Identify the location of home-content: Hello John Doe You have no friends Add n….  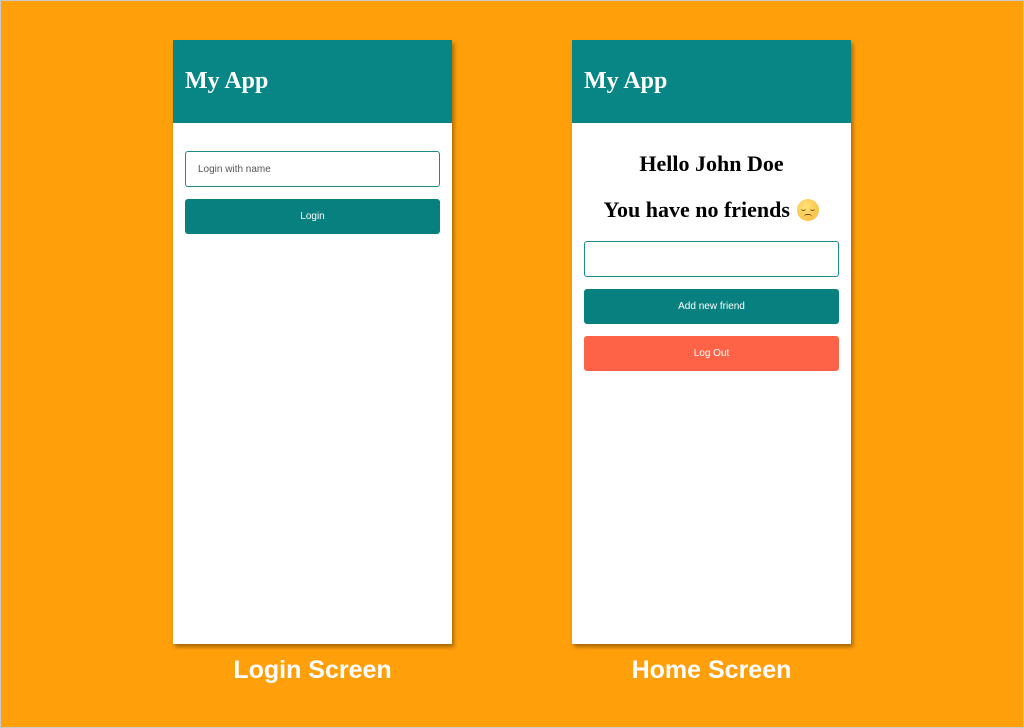
(711, 247).